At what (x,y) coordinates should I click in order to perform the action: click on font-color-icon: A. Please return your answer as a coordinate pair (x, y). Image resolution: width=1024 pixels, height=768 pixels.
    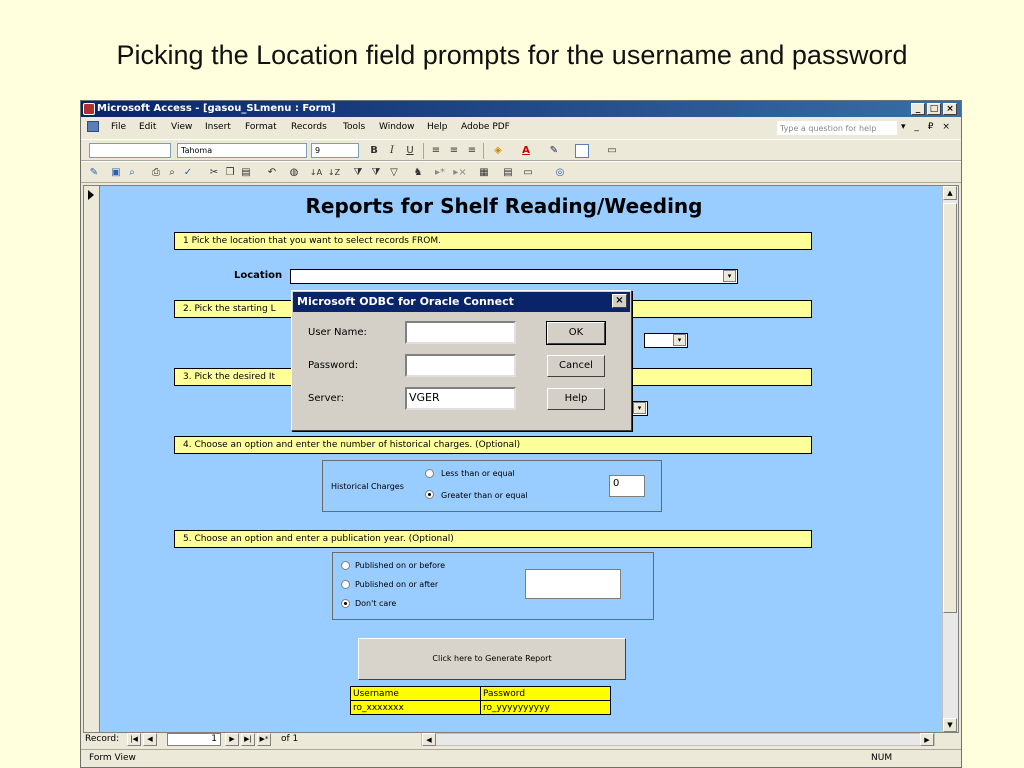
    Looking at the image, I should click on (526, 151).